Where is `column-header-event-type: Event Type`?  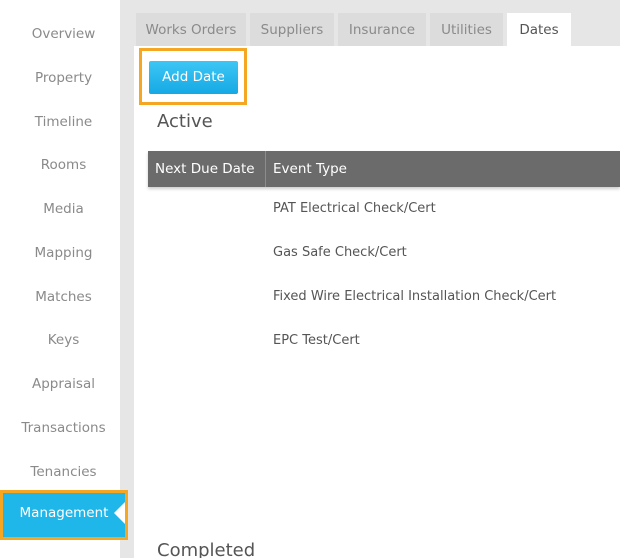
column-header-event-type: Event Type is located at coordinates (310, 169).